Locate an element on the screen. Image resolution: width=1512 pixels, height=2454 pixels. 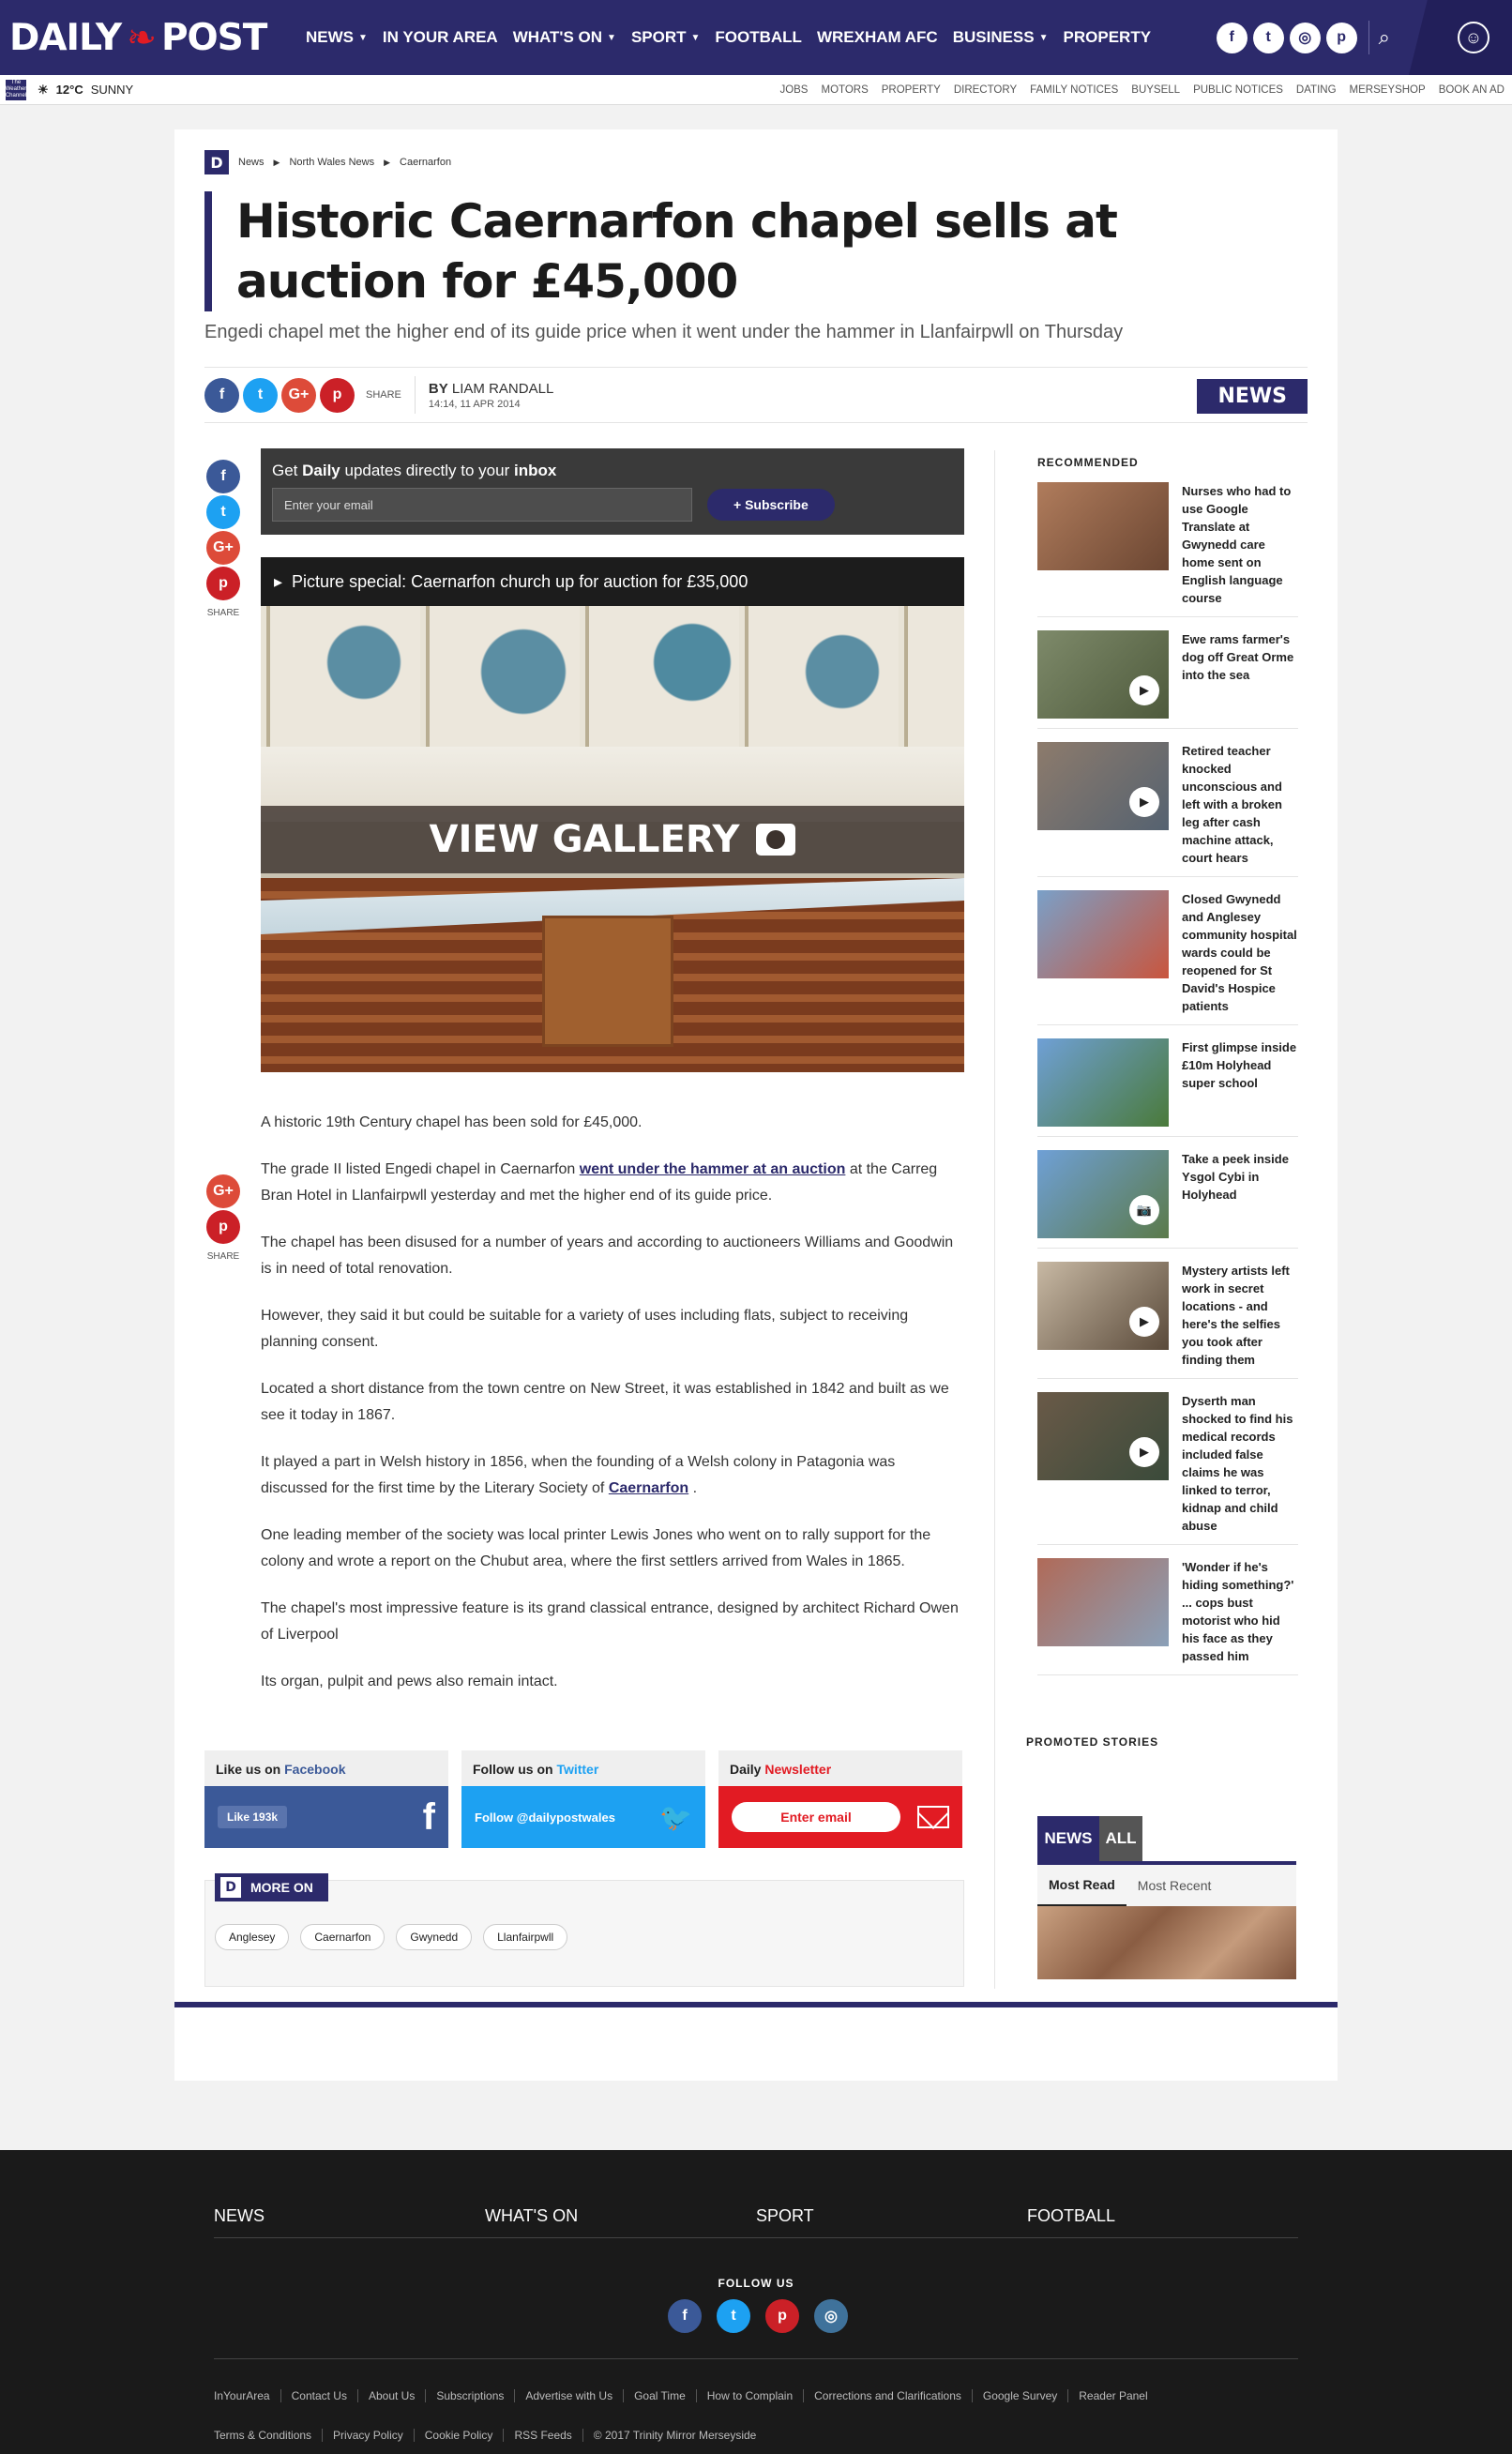
daily-post-d-logo: D is located at coordinates (216, 162).